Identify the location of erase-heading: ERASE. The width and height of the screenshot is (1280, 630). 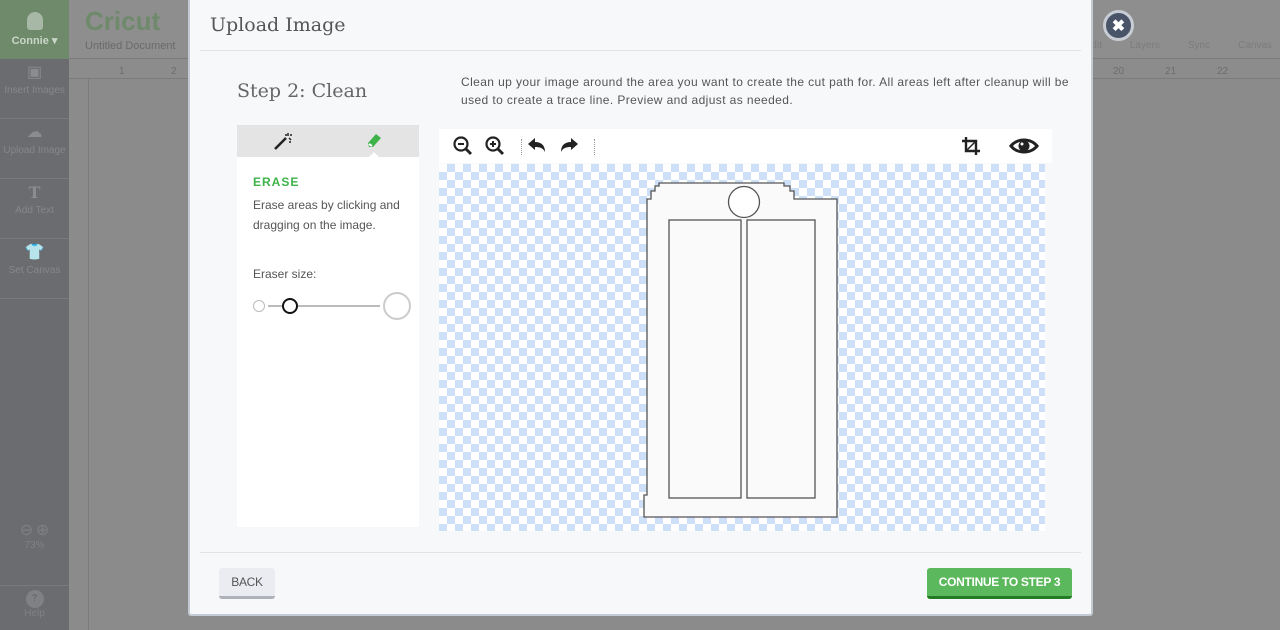
(276, 182).